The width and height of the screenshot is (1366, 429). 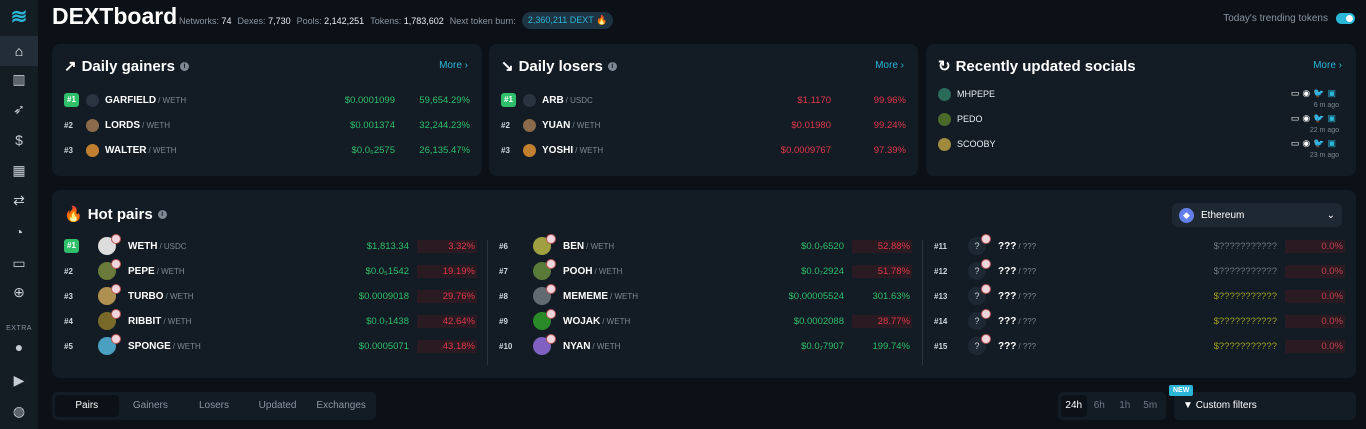 What do you see at coordinates (151, 406) in the screenshot?
I see `tab-gainers: Gainers` at bounding box center [151, 406].